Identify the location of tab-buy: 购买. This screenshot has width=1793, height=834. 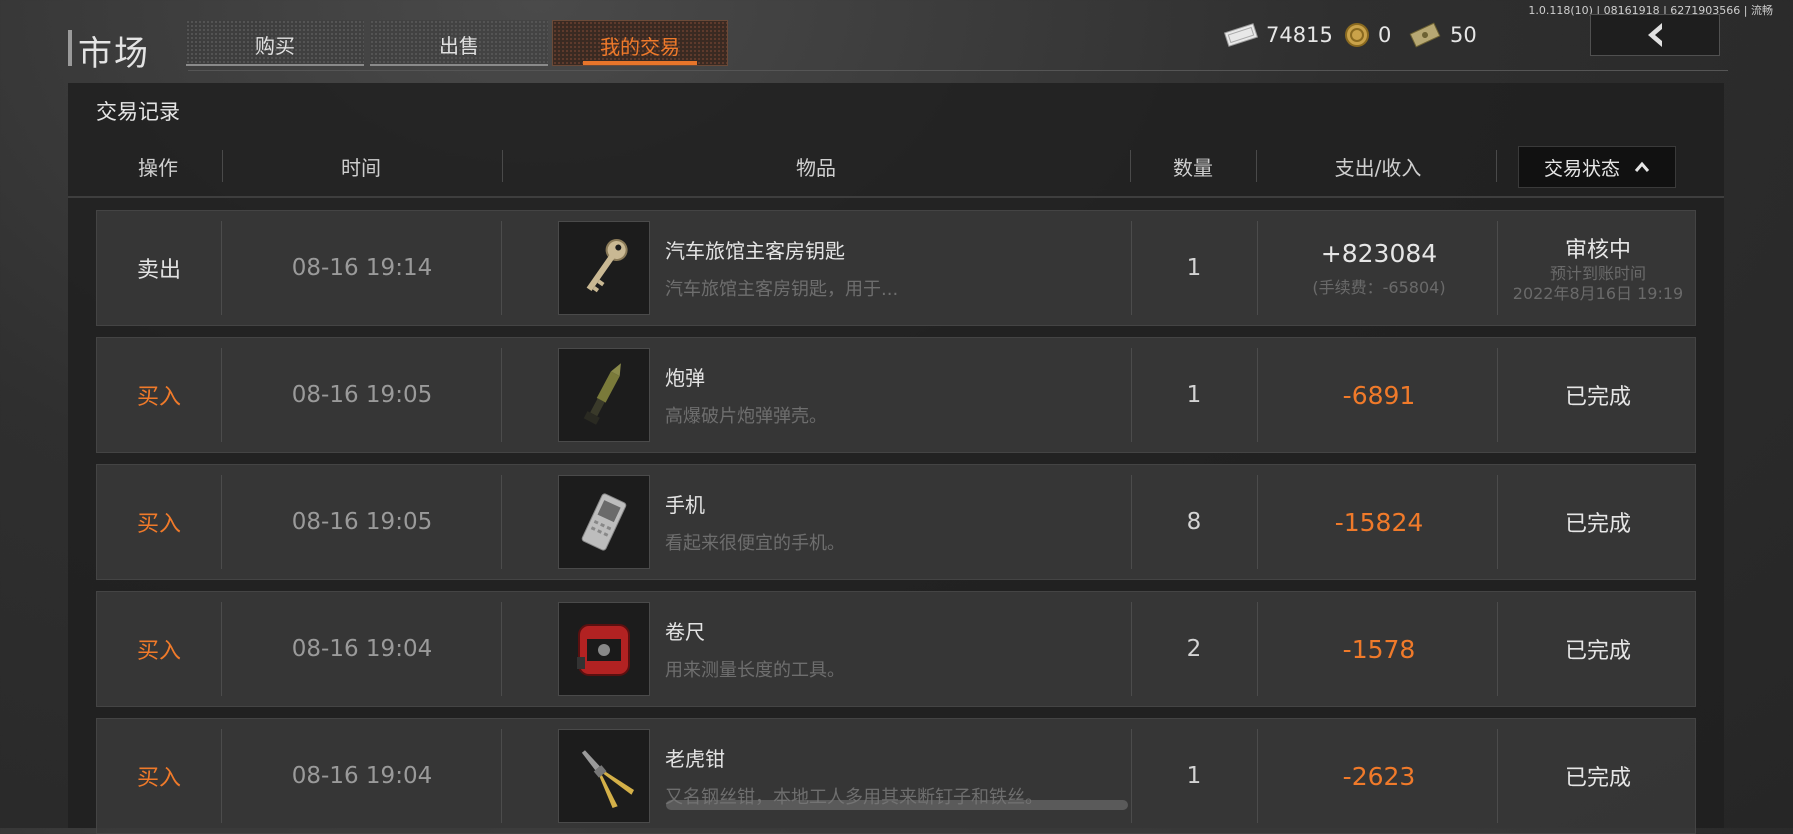
(275, 43).